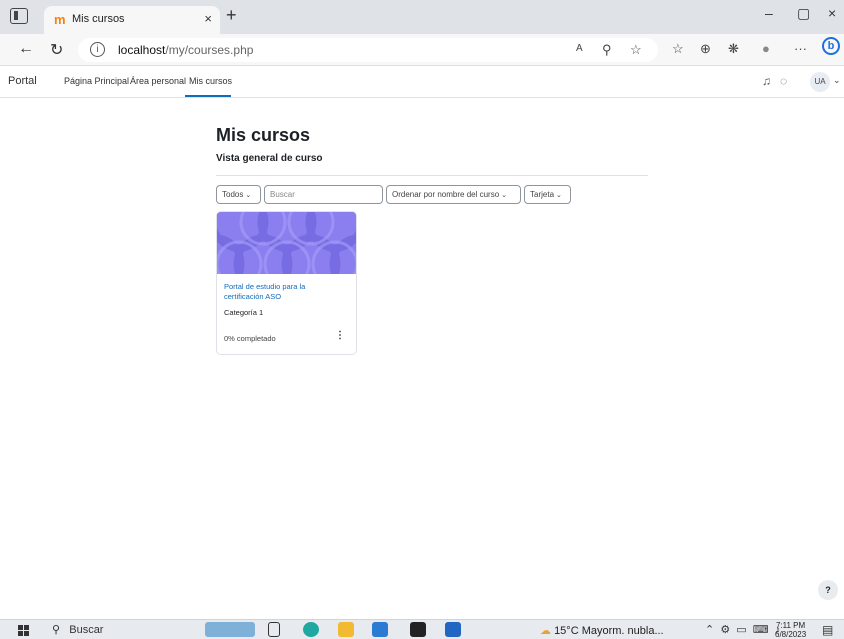  What do you see at coordinates (545, 631) in the screenshot?
I see `weather-cloud-icon: ☁` at bounding box center [545, 631].